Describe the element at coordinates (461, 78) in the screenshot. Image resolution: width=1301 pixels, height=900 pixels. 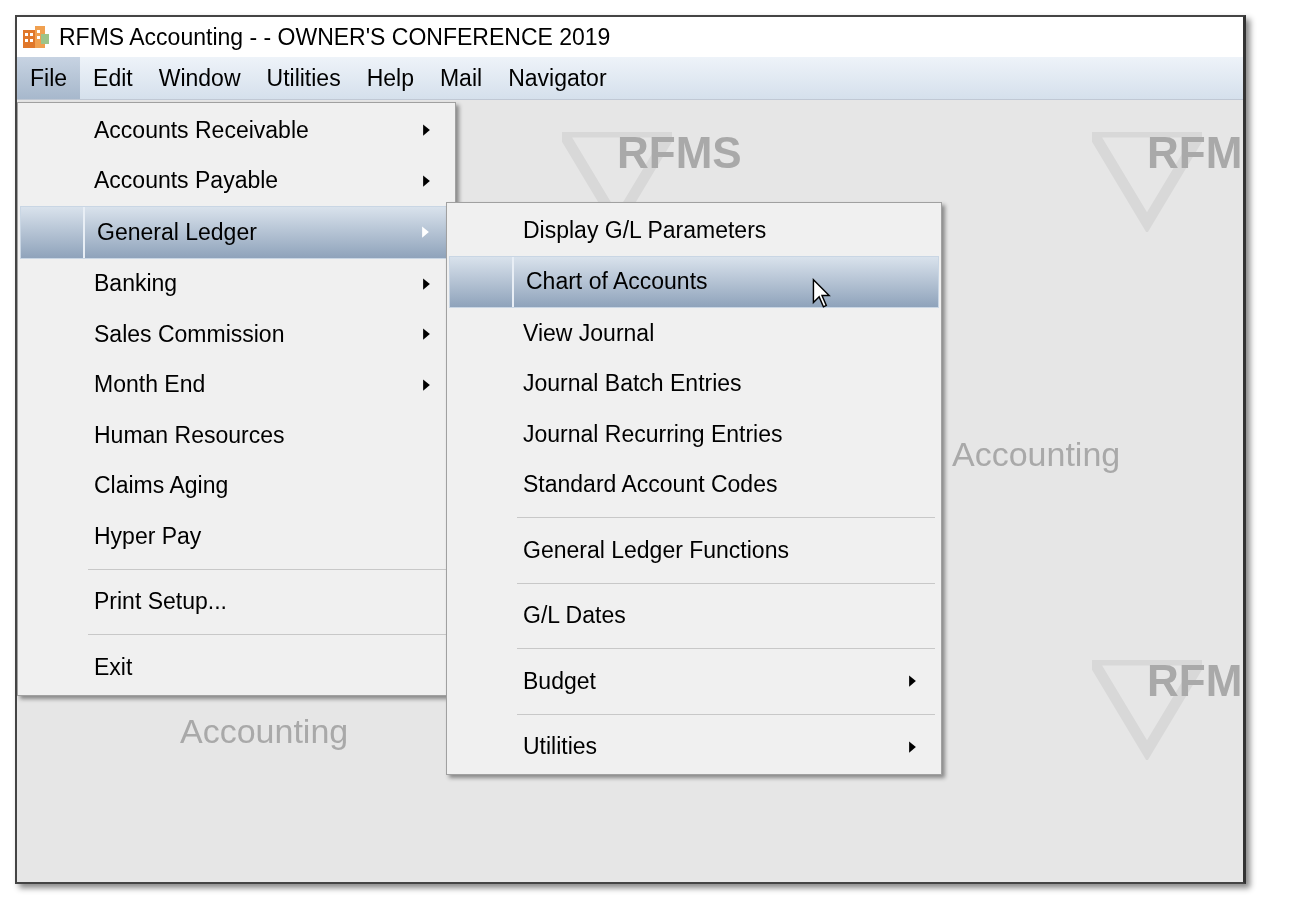
I see `menu-bar-item: Mail` at that location.